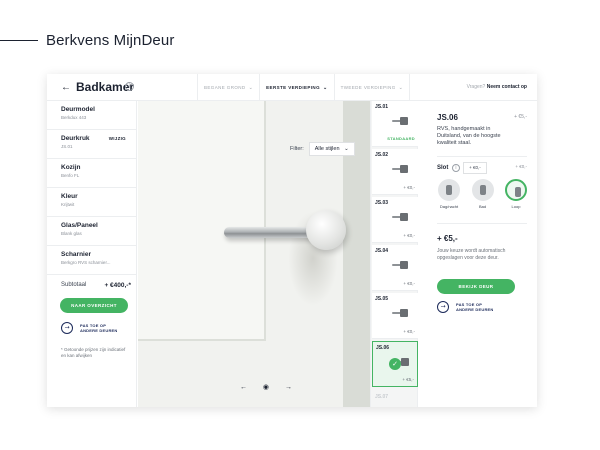 Image resolution: width=600 pixels, height=450 pixels. Describe the element at coordinates (382, 299) in the screenshot. I see `option-code: JS.05` at that location.